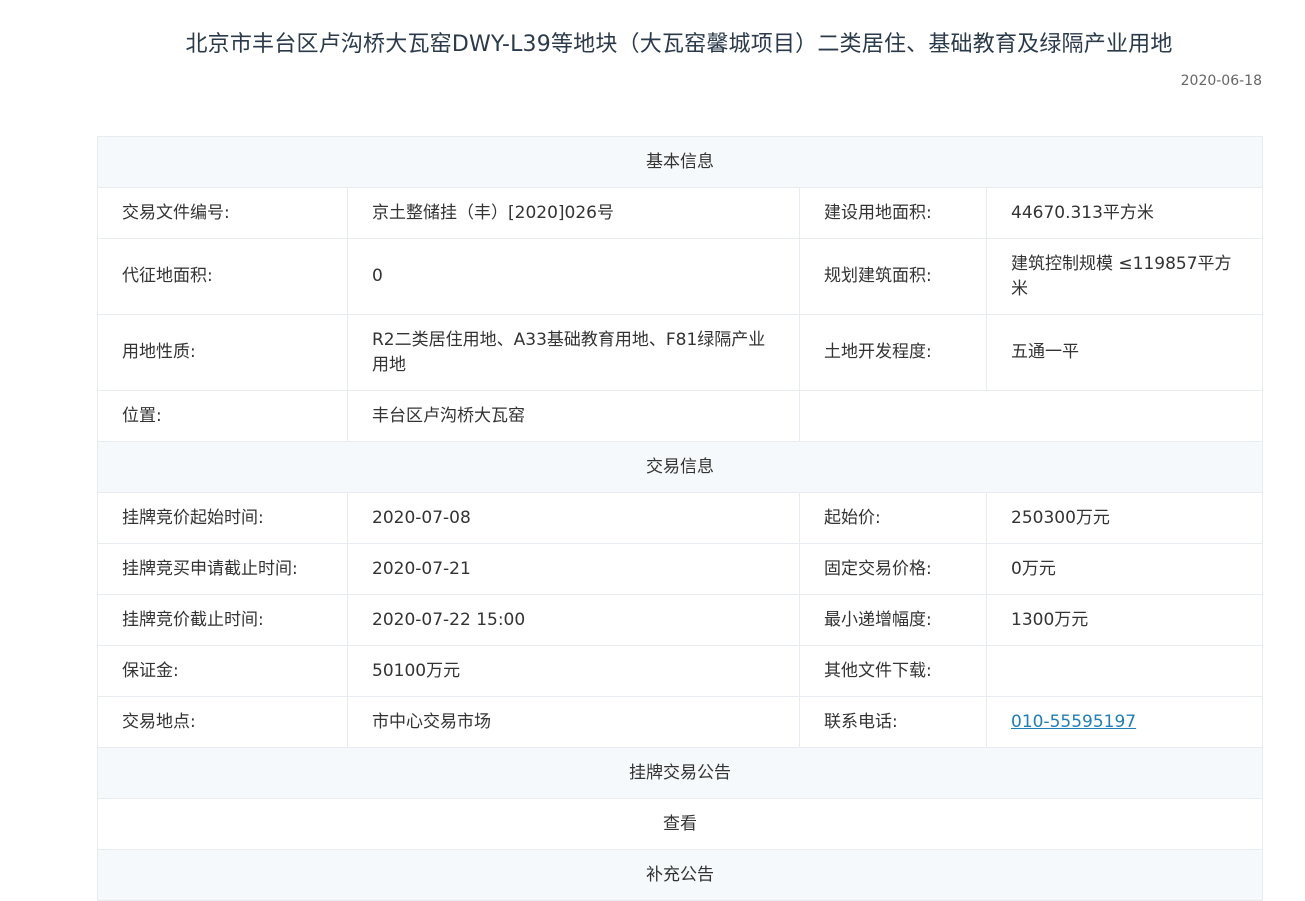  What do you see at coordinates (573, 276) in the screenshot?
I see `levy-area-value: 0` at bounding box center [573, 276].